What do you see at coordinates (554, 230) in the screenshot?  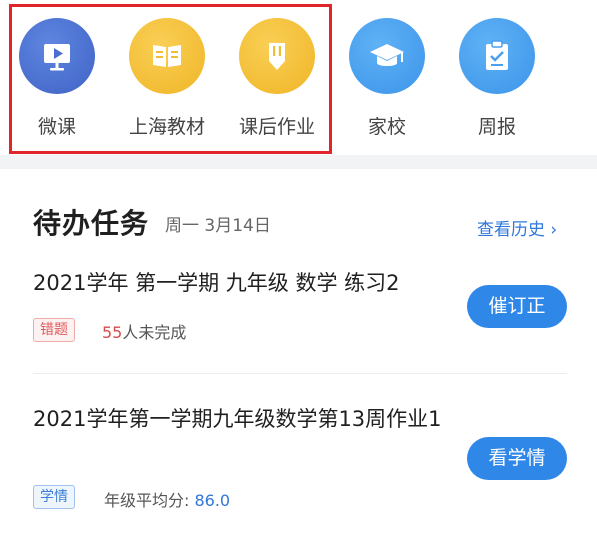 I see `chevron-right-icon: ›` at bounding box center [554, 230].